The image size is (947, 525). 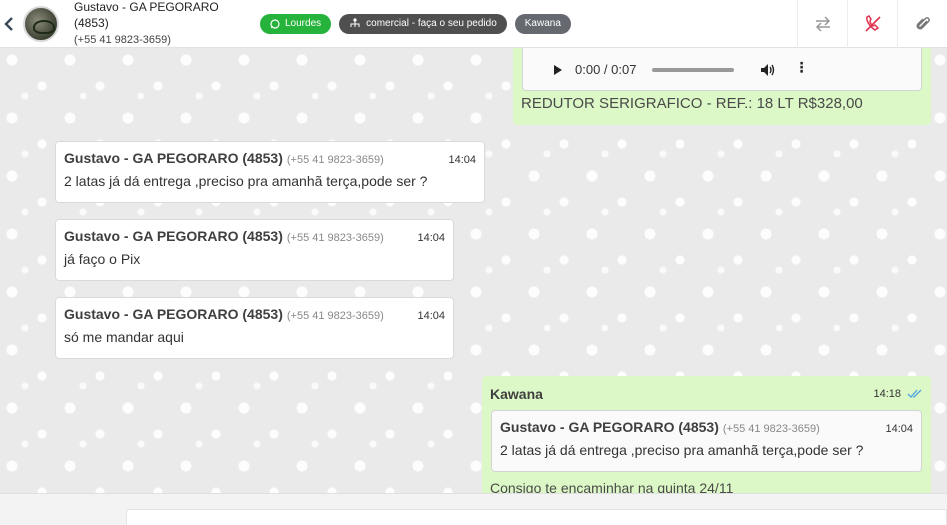 What do you see at coordinates (122, 40) in the screenshot?
I see `contact-phone: (+55 41 9823-3659)` at bounding box center [122, 40].